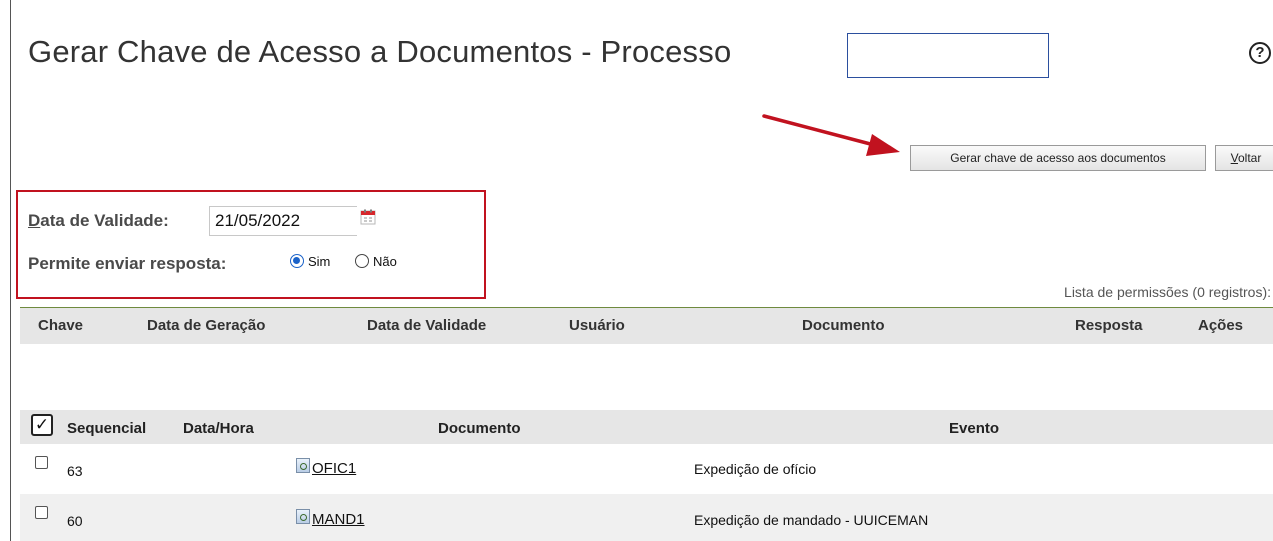  I want to click on validity-date-label: Data de Validade:, so click(98, 221).